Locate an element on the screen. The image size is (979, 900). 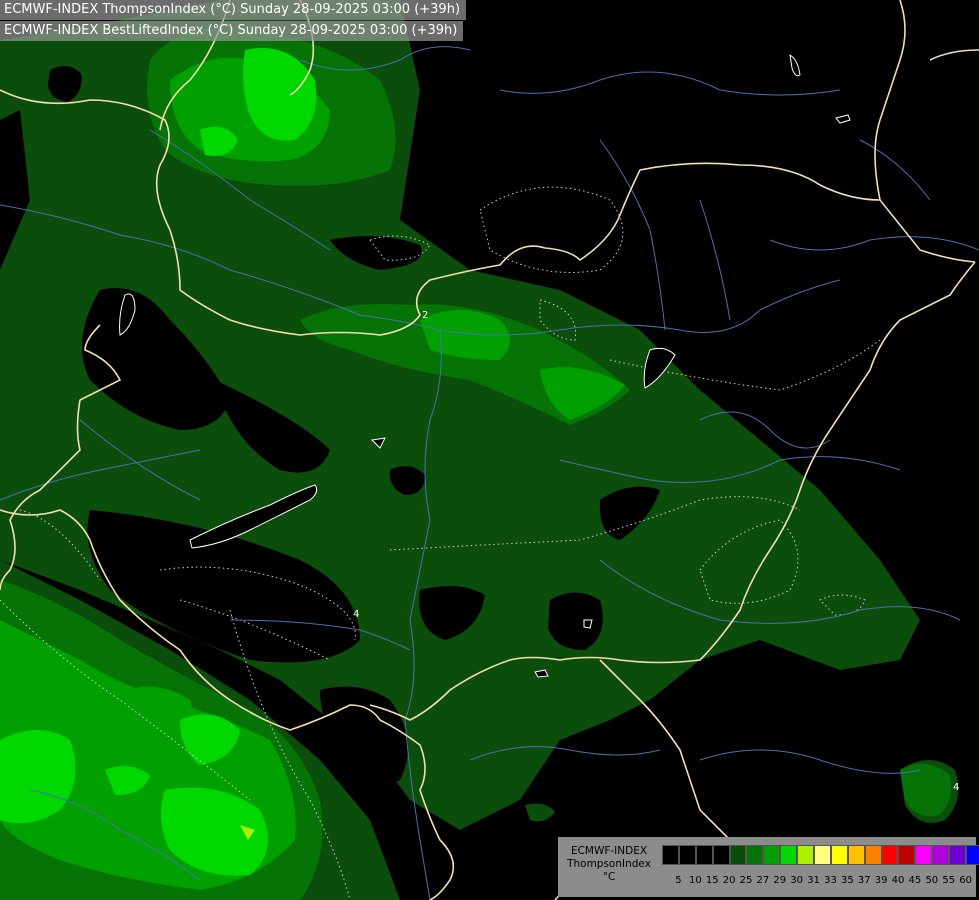
legend-tick: 50 is located at coordinates (932, 880).